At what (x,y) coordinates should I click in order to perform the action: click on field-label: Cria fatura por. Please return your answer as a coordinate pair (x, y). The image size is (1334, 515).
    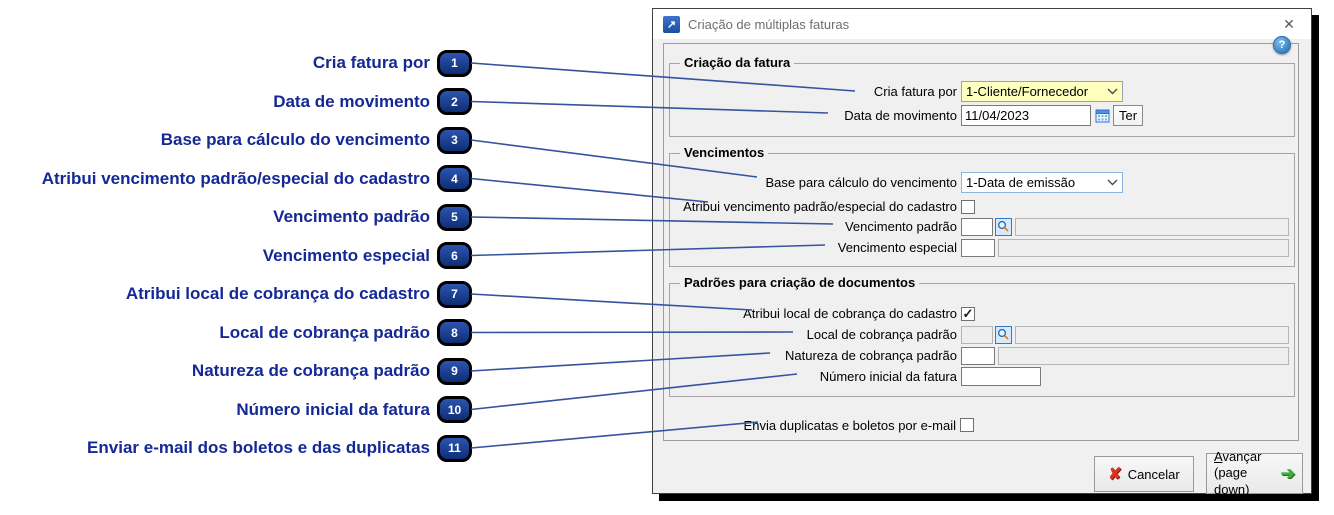
    Looking at the image, I should click on (915, 91).